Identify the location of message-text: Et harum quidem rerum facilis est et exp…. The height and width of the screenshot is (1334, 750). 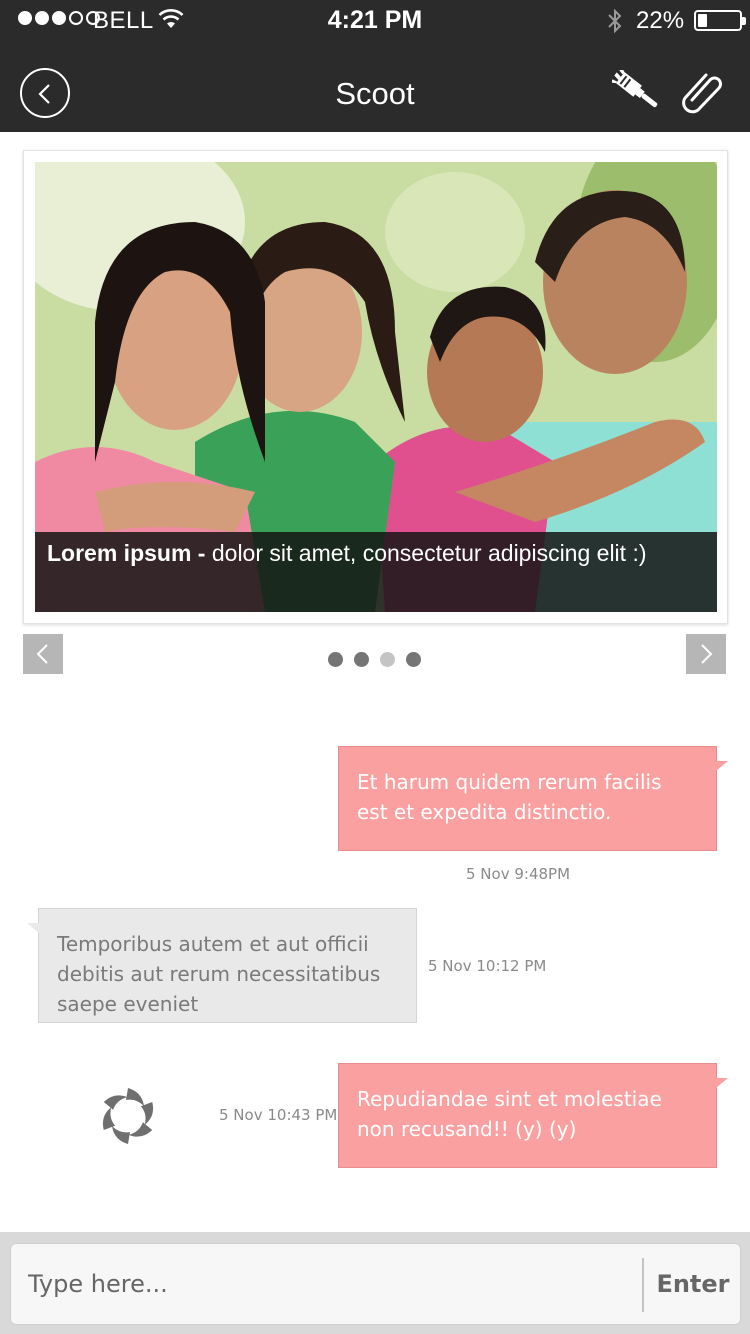
(509, 797).